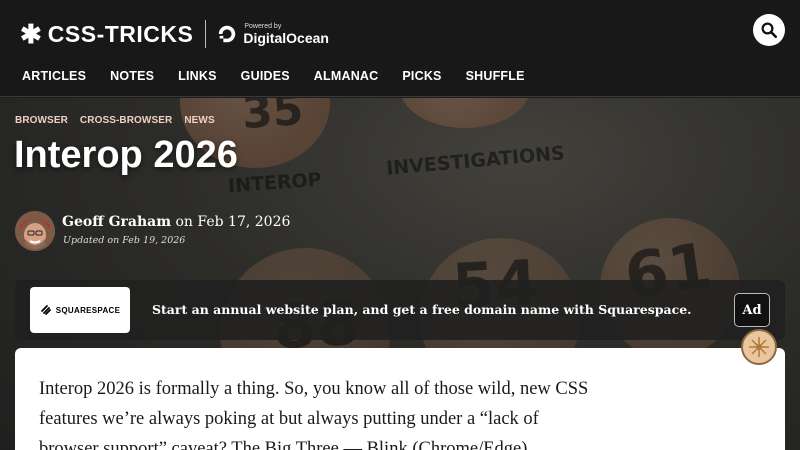  What do you see at coordinates (184, 222) in the screenshot?
I see `date-prefix: on` at bounding box center [184, 222].